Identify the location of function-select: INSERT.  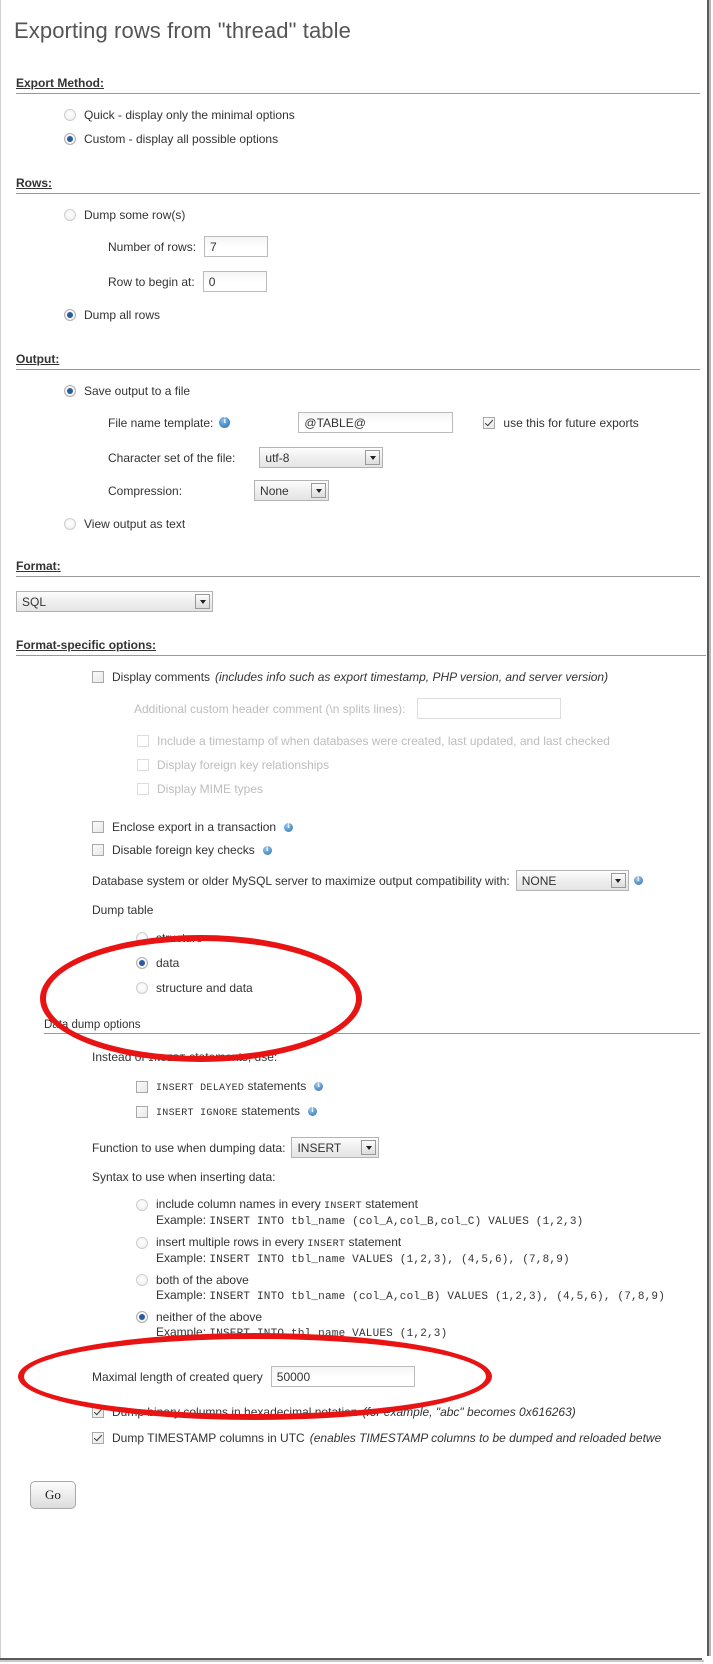
(335, 1147).